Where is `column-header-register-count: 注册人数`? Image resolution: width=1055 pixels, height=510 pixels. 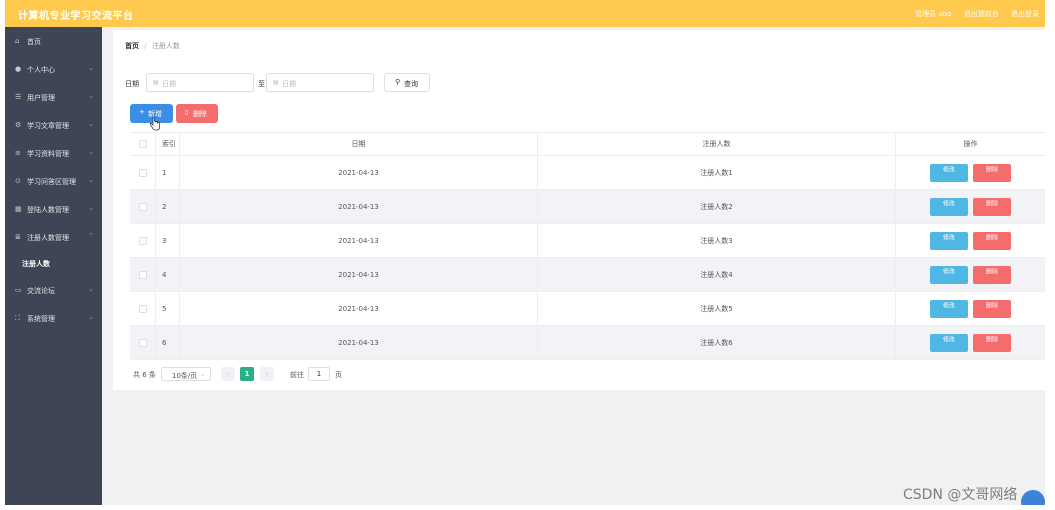
column-header-register-count: 注册人数 is located at coordinates (716, 144).